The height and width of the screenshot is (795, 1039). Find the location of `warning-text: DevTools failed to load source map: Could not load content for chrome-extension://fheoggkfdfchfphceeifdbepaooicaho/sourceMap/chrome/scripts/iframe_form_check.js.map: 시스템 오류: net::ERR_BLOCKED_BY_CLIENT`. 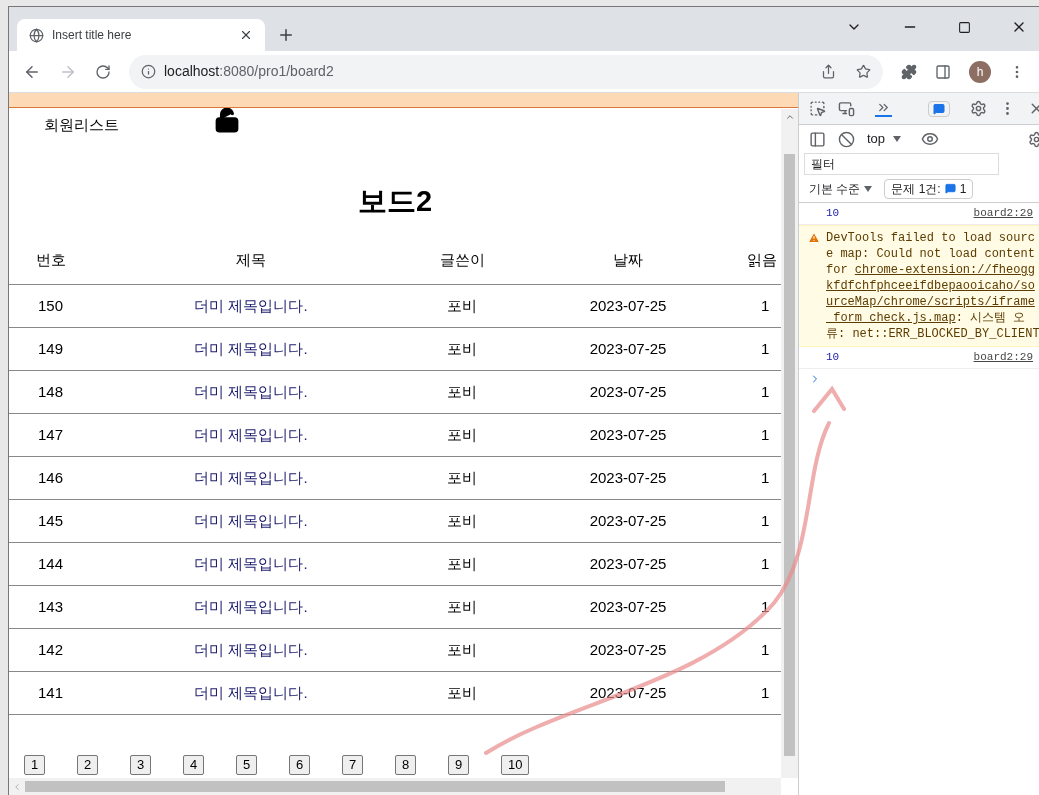

warning-text: DevTools failed to load source map: Could not load content for chrome-extension://fheoggkfdfchfphceeifdbepaooicaho/sourceMap/chrome/scripts/iframe_form_check.js.map: 시스템 오류: net::ERR_BLOCKED_BY_CLIENT is located at coordinates (932, 286).